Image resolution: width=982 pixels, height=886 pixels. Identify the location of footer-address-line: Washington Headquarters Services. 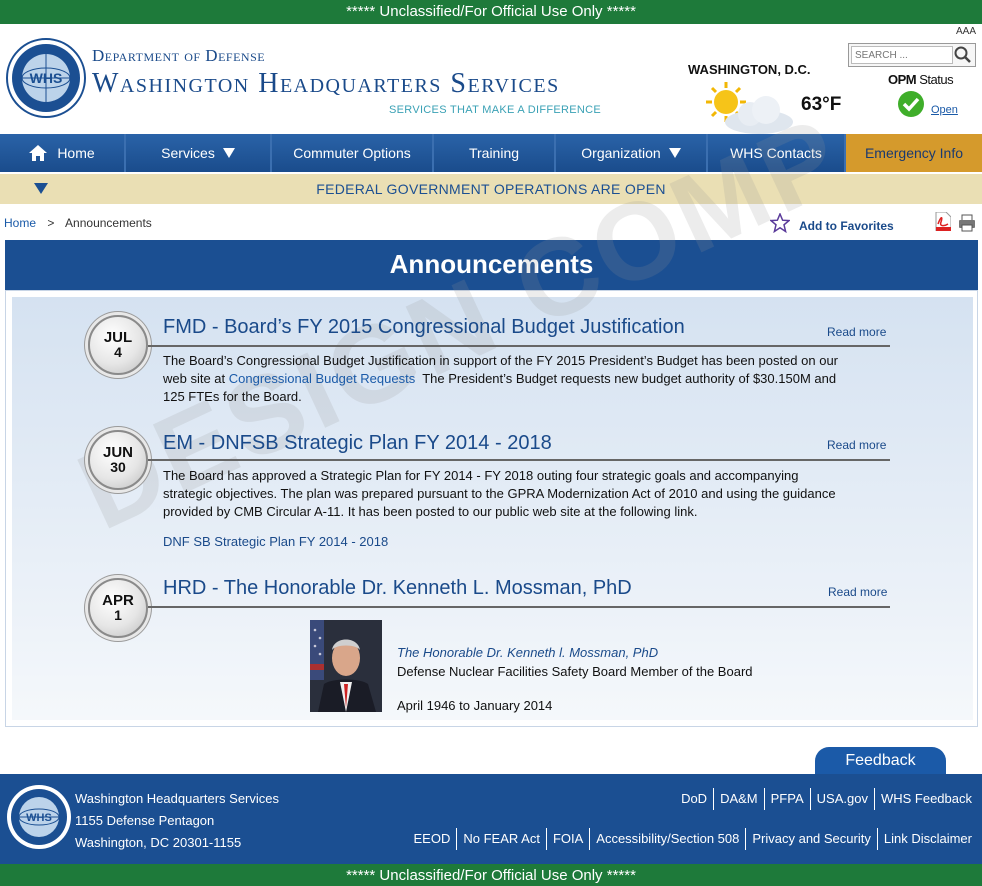
(177, 798).